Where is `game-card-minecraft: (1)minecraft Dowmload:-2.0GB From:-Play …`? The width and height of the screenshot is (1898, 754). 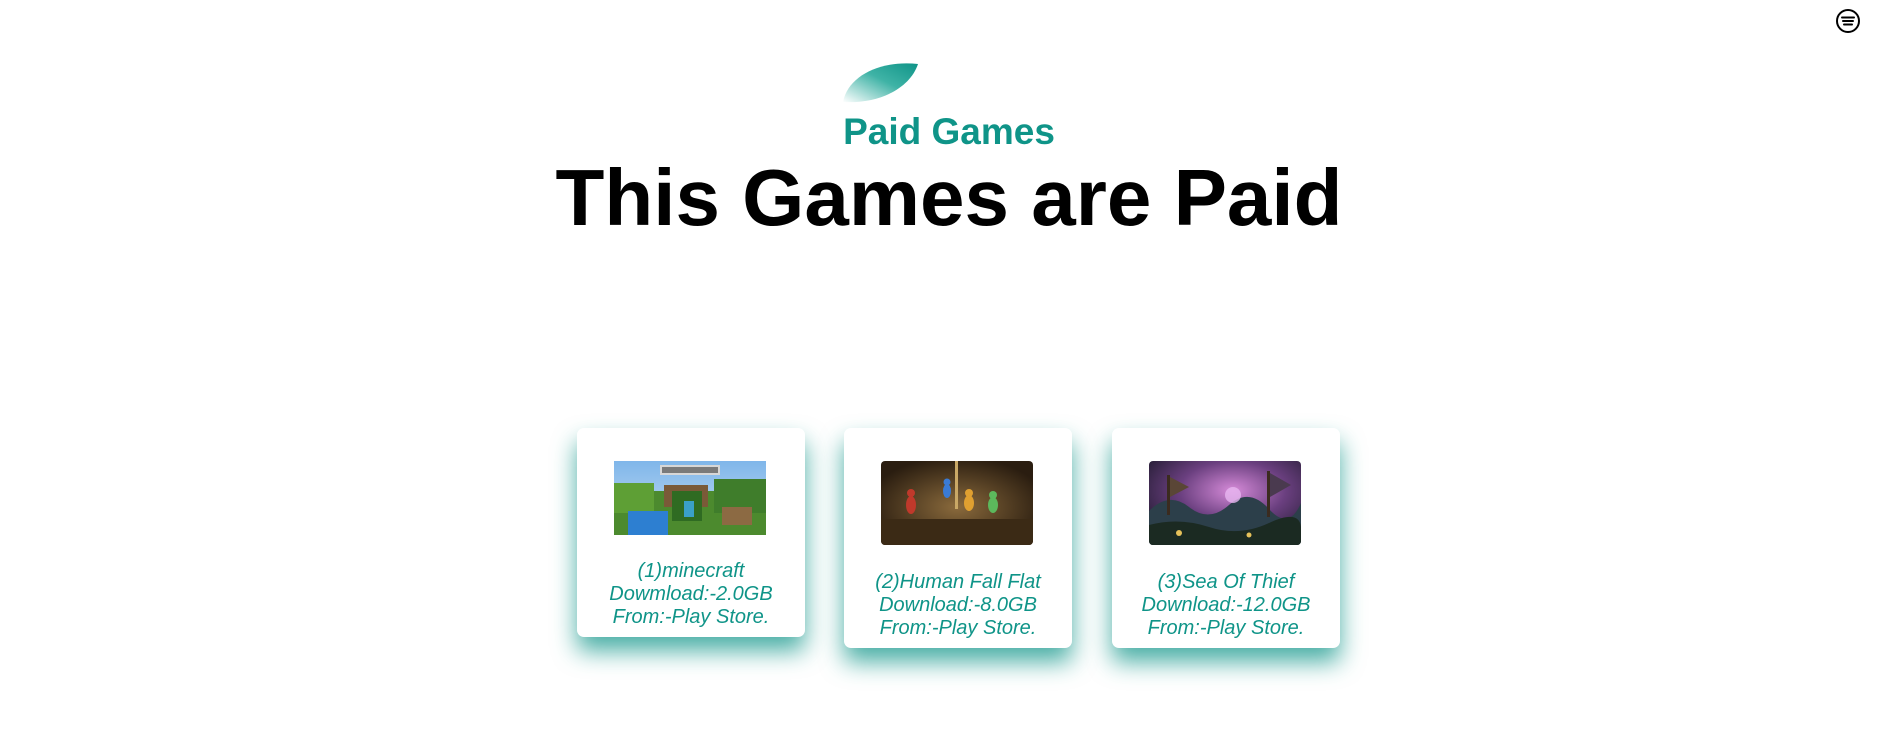
game-card-minecraft: (1)minecraft Dowmload:-2.0GB From:-Play … is located at coordinates (691, 532).